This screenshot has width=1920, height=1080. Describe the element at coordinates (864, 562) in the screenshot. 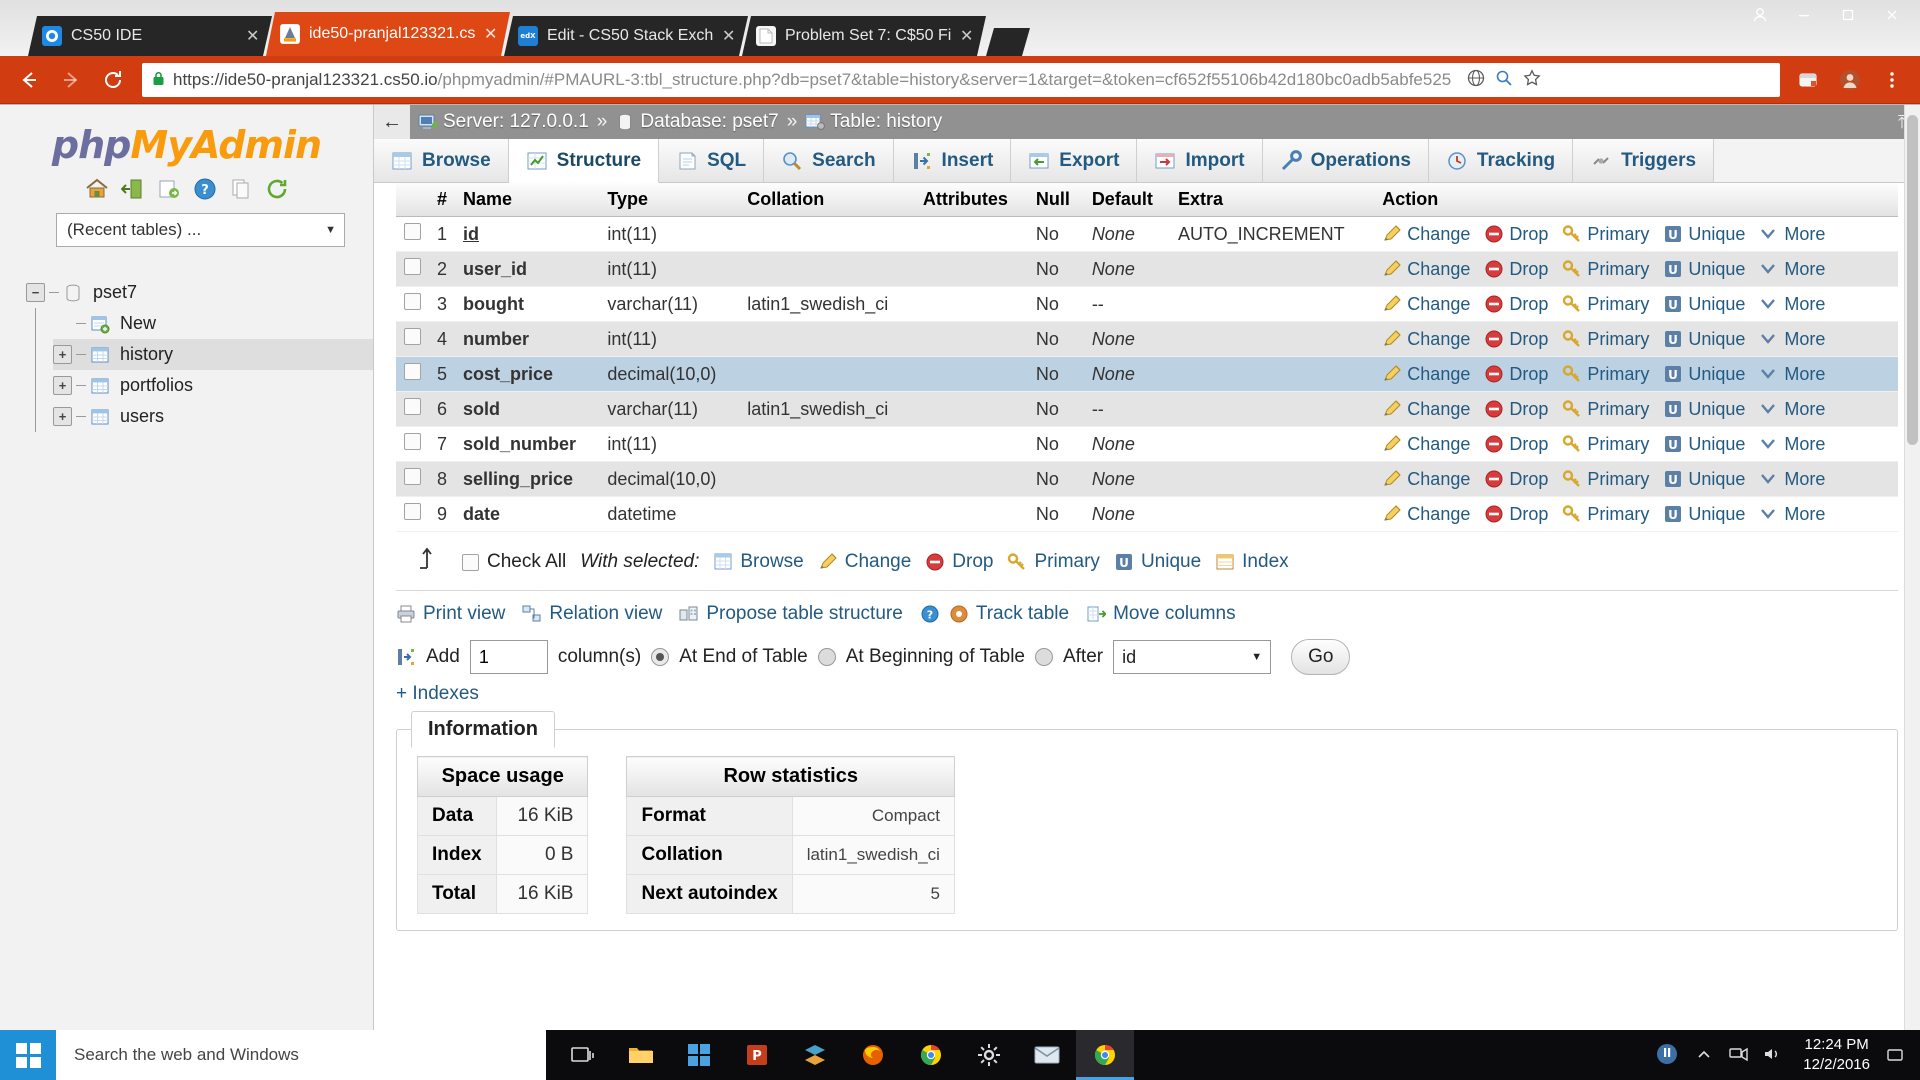

I see `with-selected-change: Change` at that location.